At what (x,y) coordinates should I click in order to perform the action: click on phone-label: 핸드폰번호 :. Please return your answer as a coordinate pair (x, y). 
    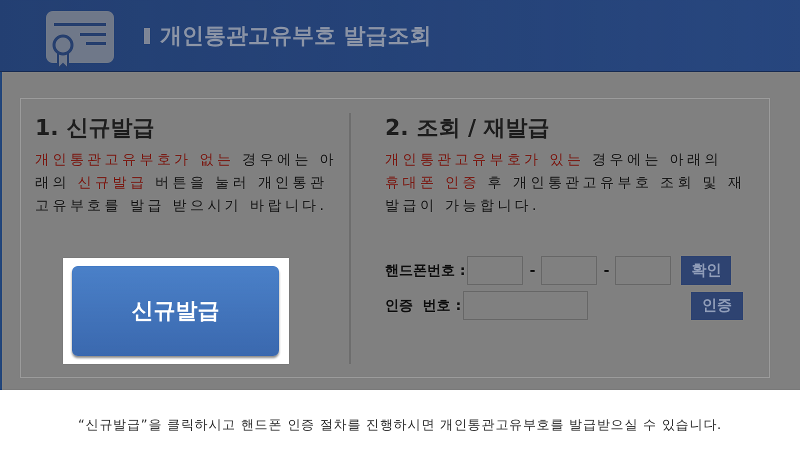
    Looking at the image, I should click on (425, 271).